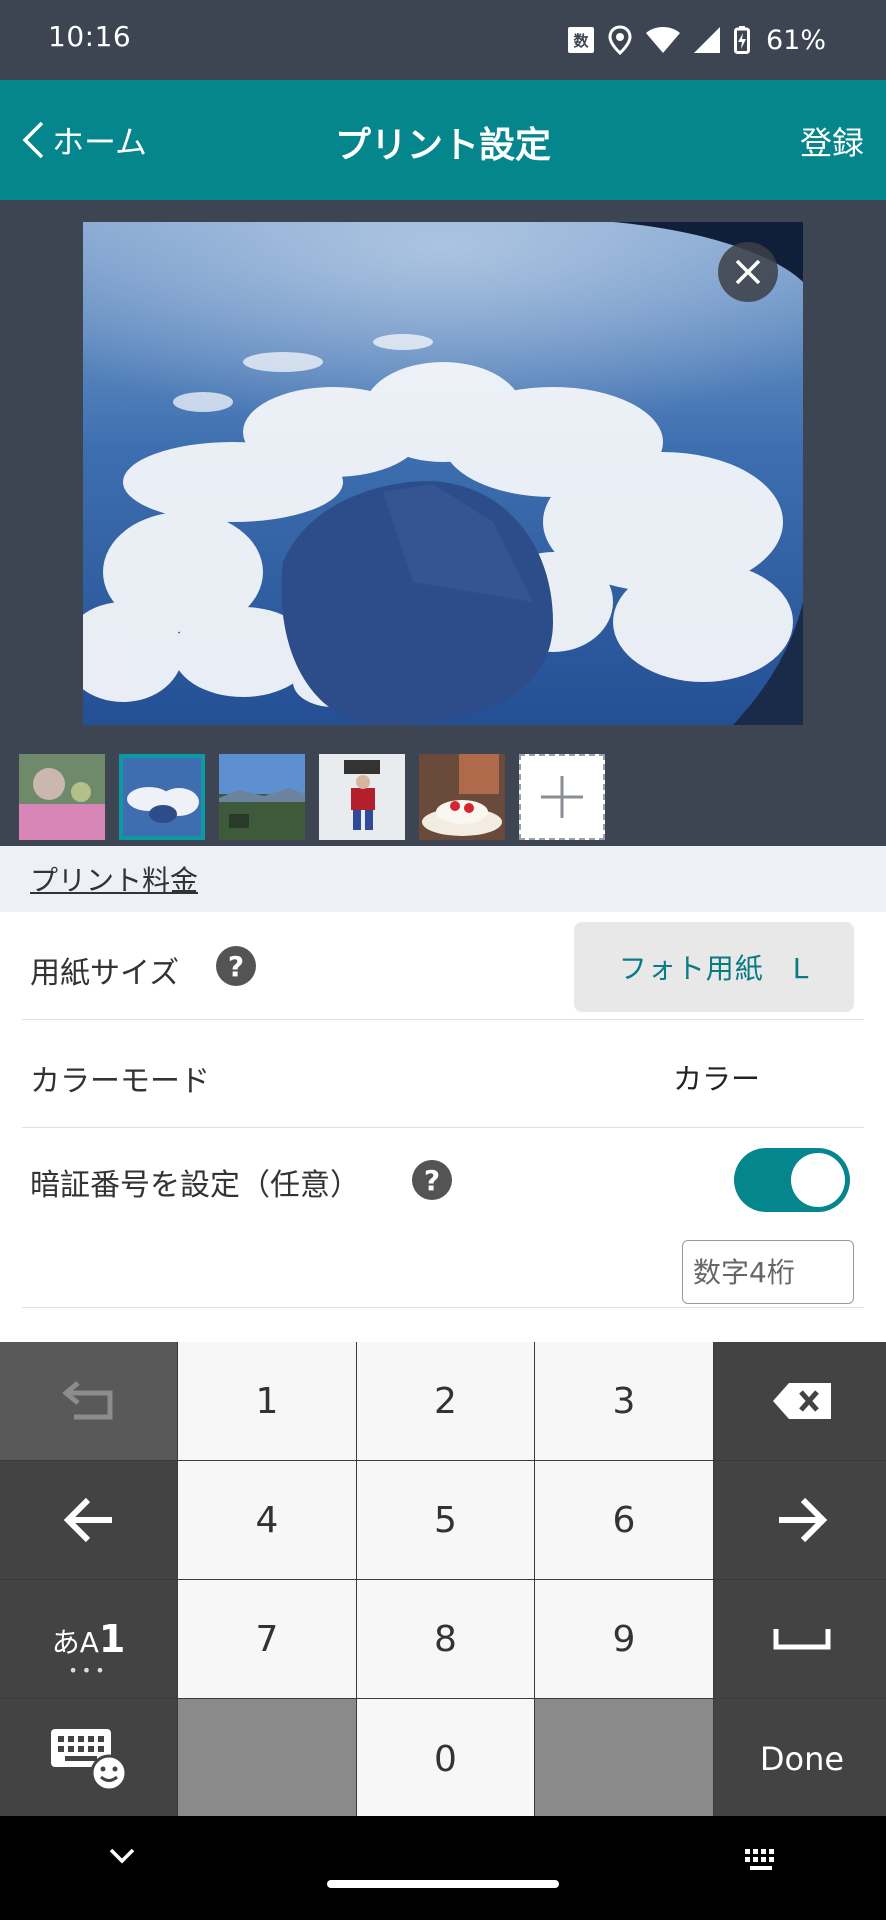  What do you see at coordinates (443, 1074) in the screenshot?
I see `color-mode-row: カラーモード カラー` at bounding box center [443, 1074].